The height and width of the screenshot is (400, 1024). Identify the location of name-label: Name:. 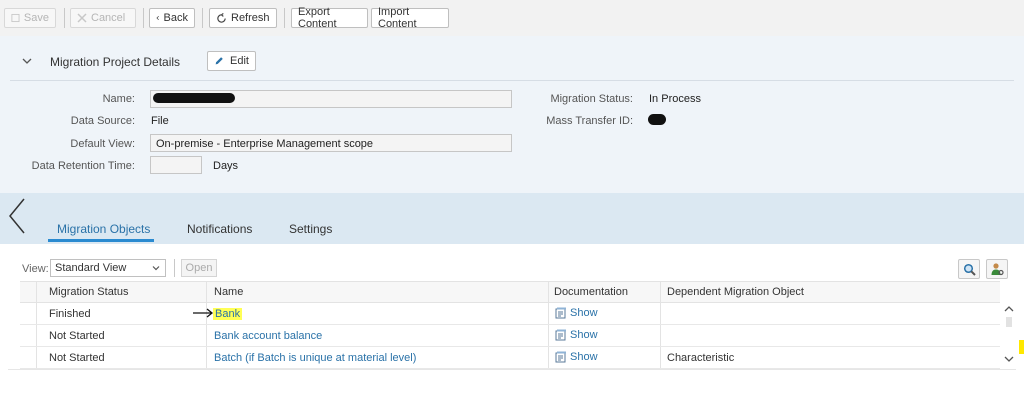
(118, 99).